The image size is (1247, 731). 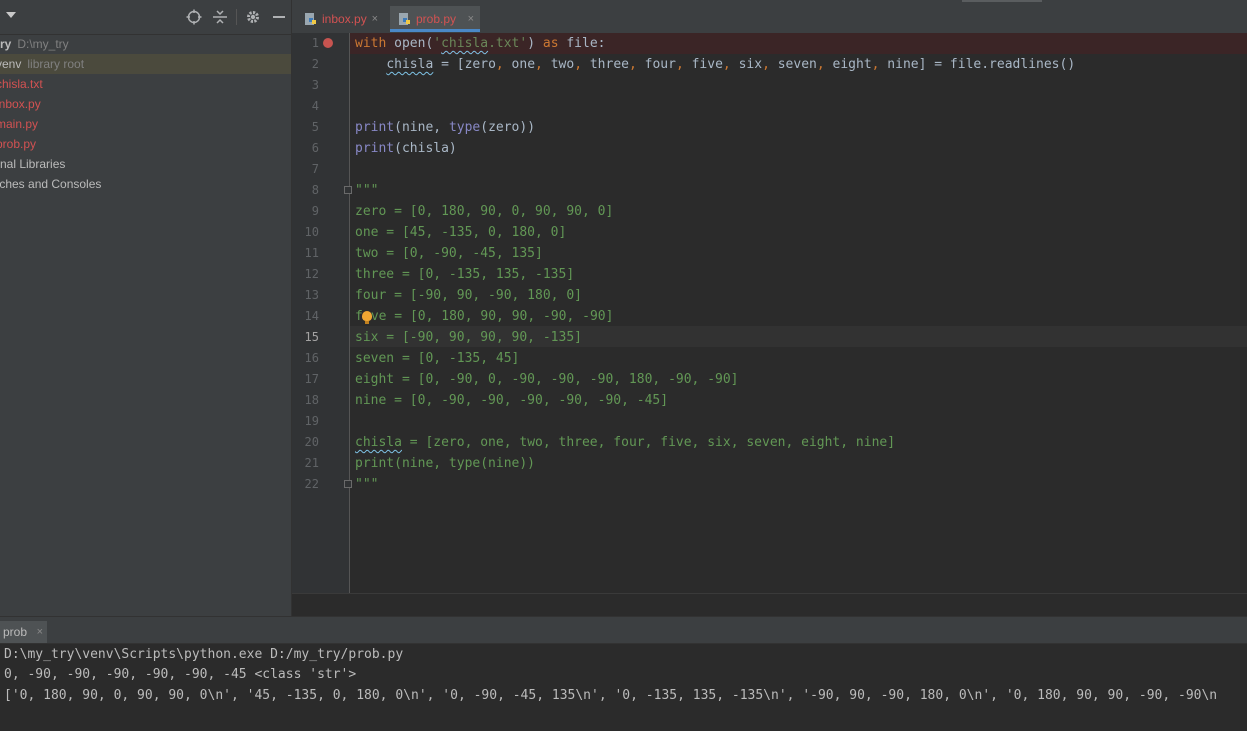 I want to click on code-line-18: nine = [0, -90, -90, -90, -90, -90, -45], so click(x=512, y=400).